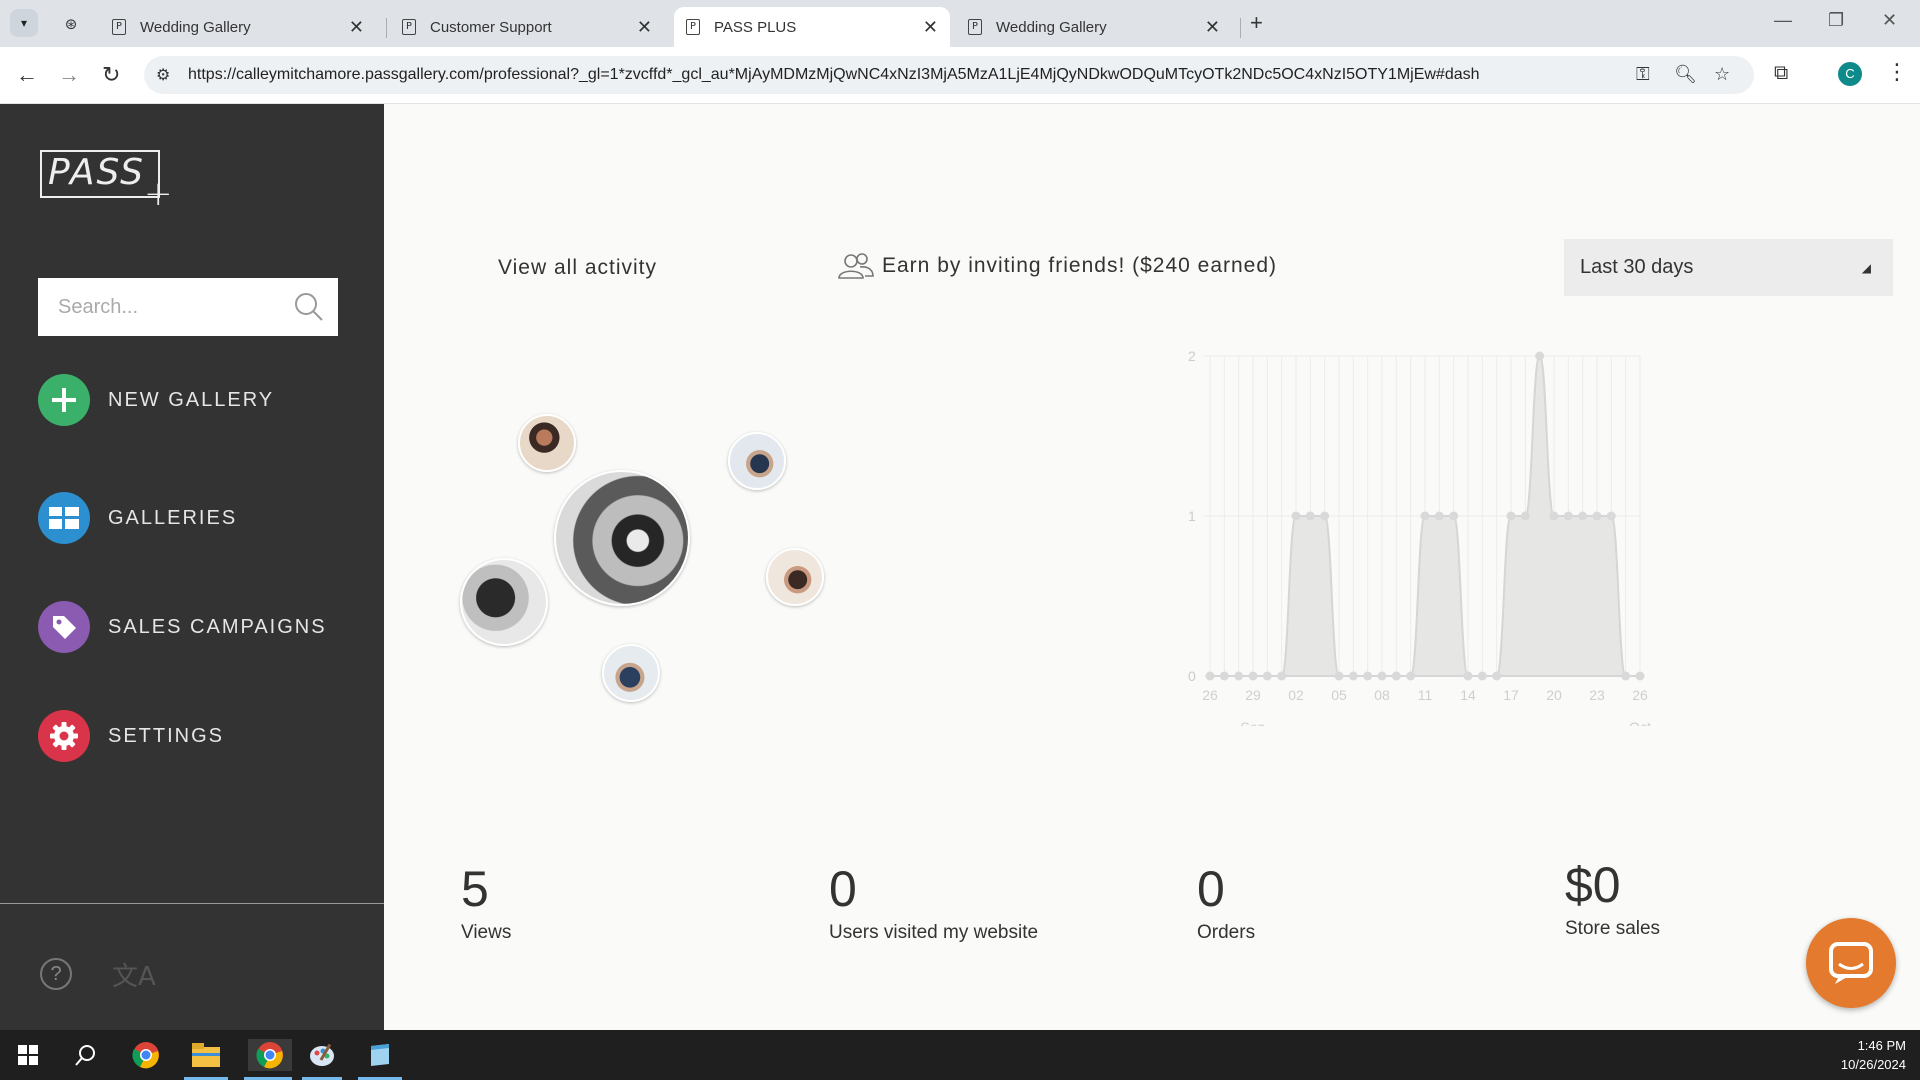  I want to click on live-chat-button, so click(1851, 963).